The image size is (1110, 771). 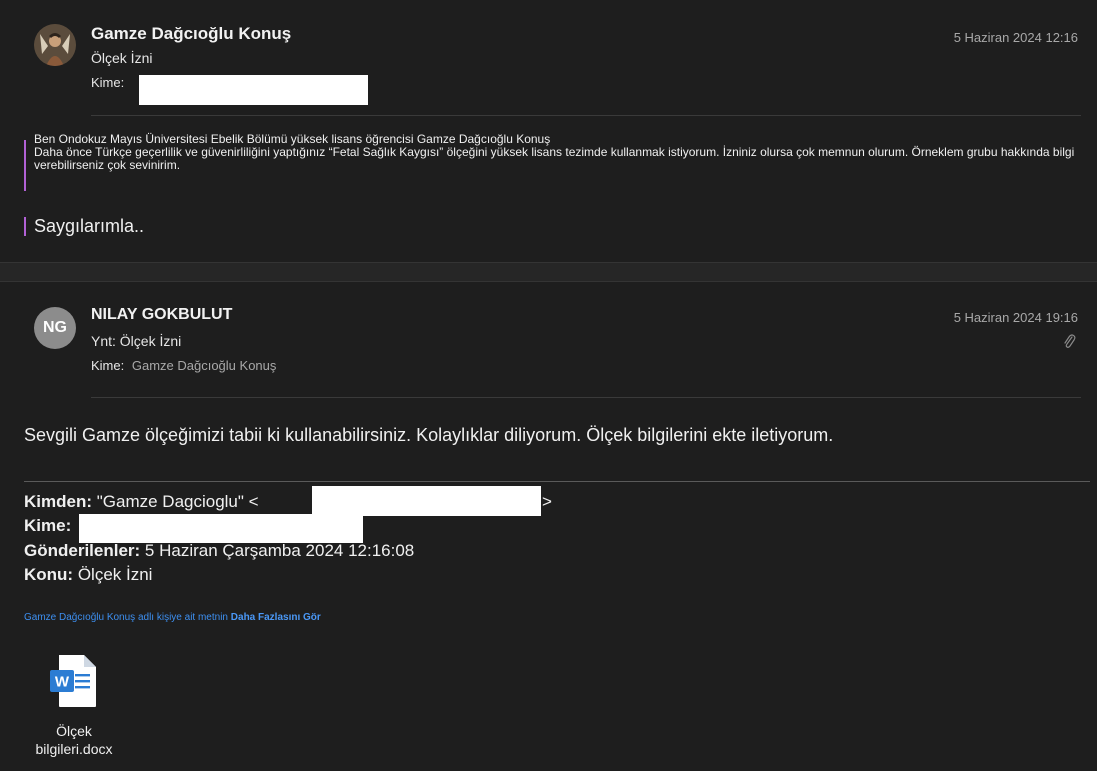 What do you see at coordinates (279, 550) in the screenshot?
I see `sent-value: 5 Haziran Çarşamba 2024 12:16:08` at bounding box center [279, 550].